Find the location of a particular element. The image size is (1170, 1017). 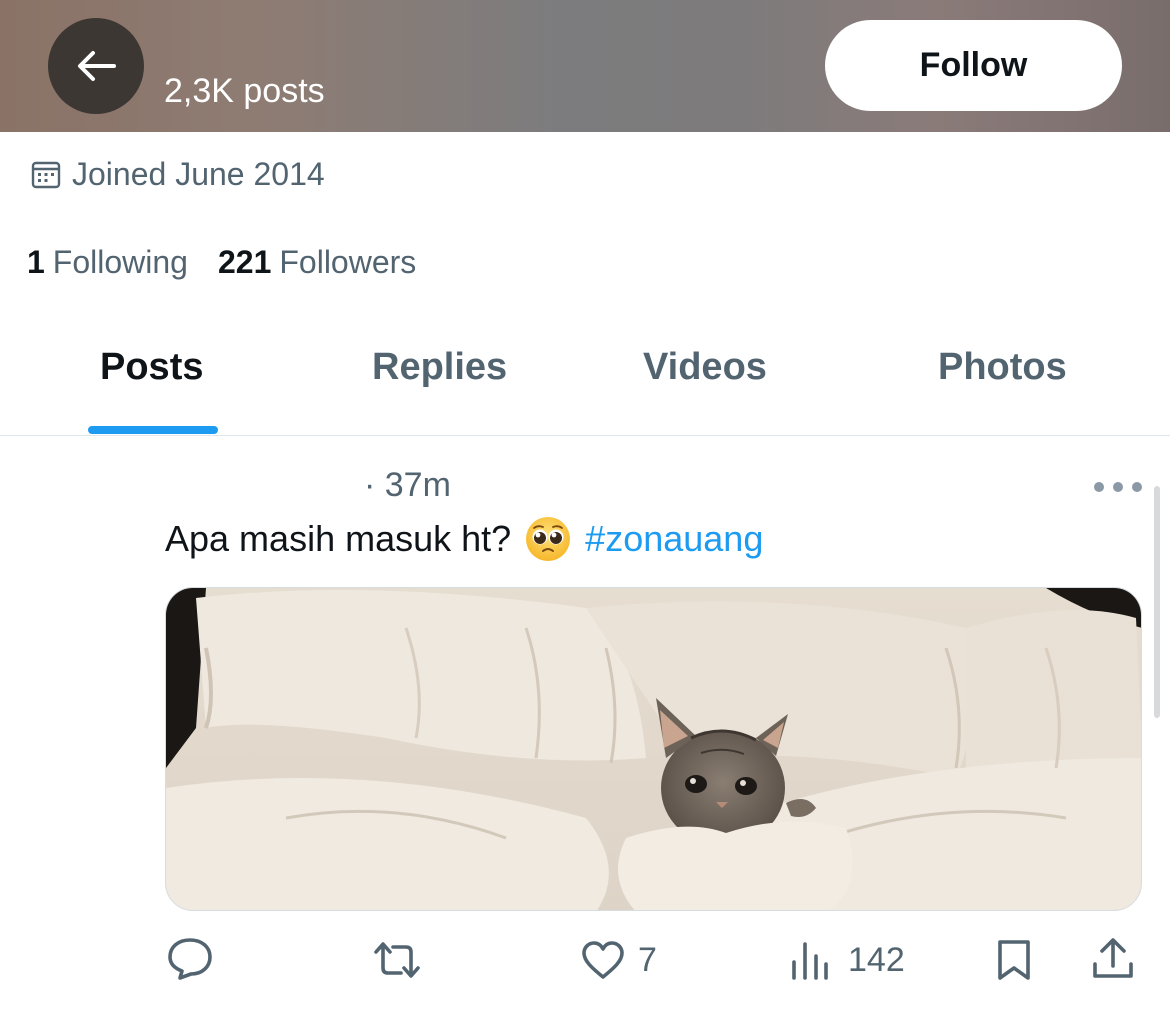

followers-count: 221 is located at coordinates (244, 261).